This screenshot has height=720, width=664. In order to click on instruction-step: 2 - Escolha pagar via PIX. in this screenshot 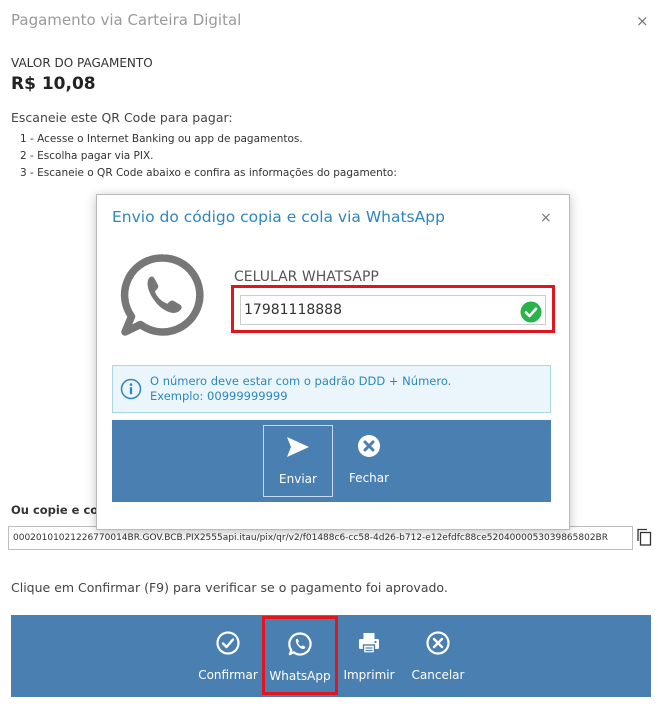, I will do `click(87, 156)`.